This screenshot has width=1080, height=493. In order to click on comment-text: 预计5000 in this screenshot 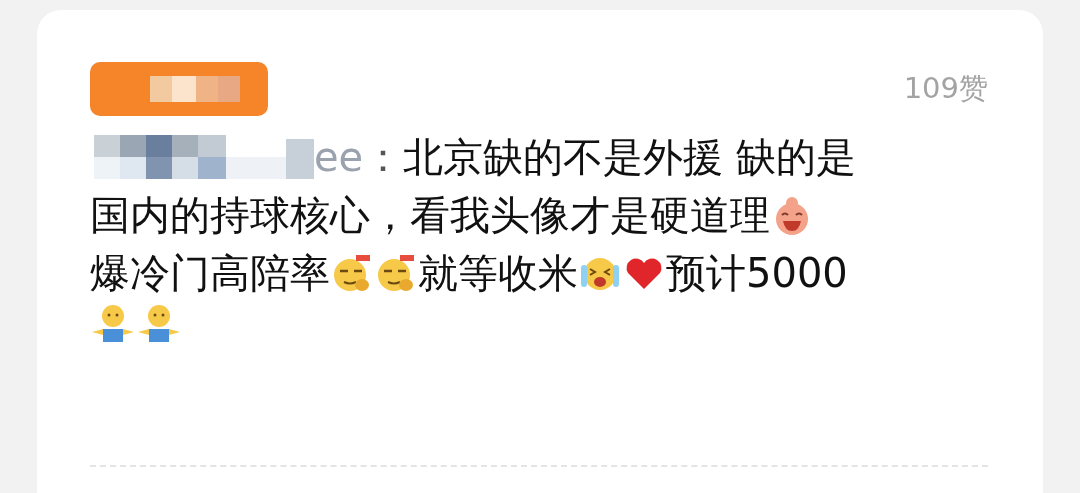, I will do `click(757, 273)`.